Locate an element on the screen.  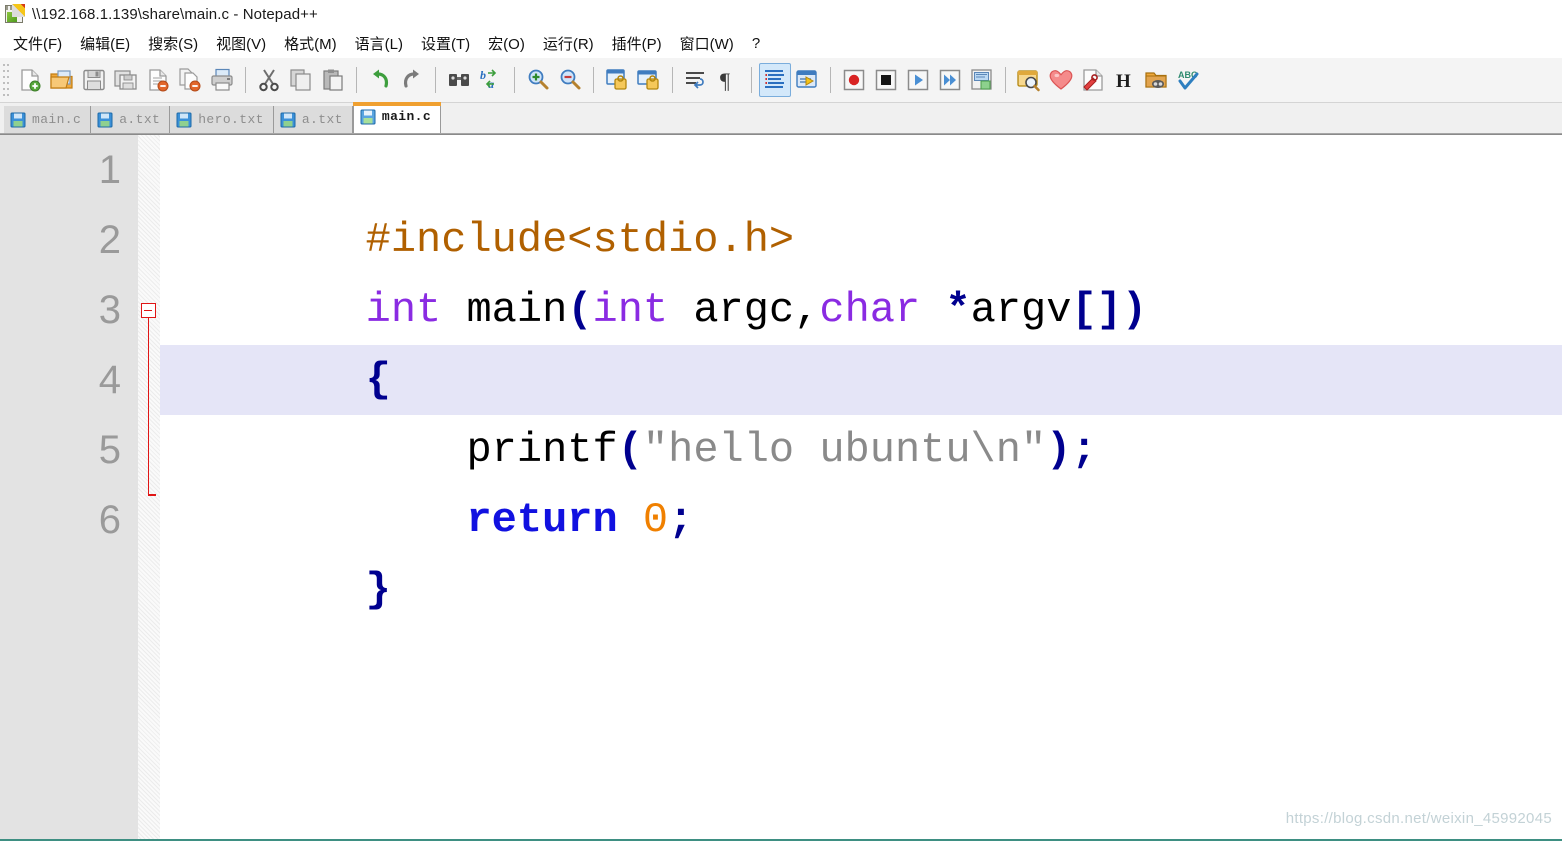
code-token: []) is located at coordinates (1109, 310).